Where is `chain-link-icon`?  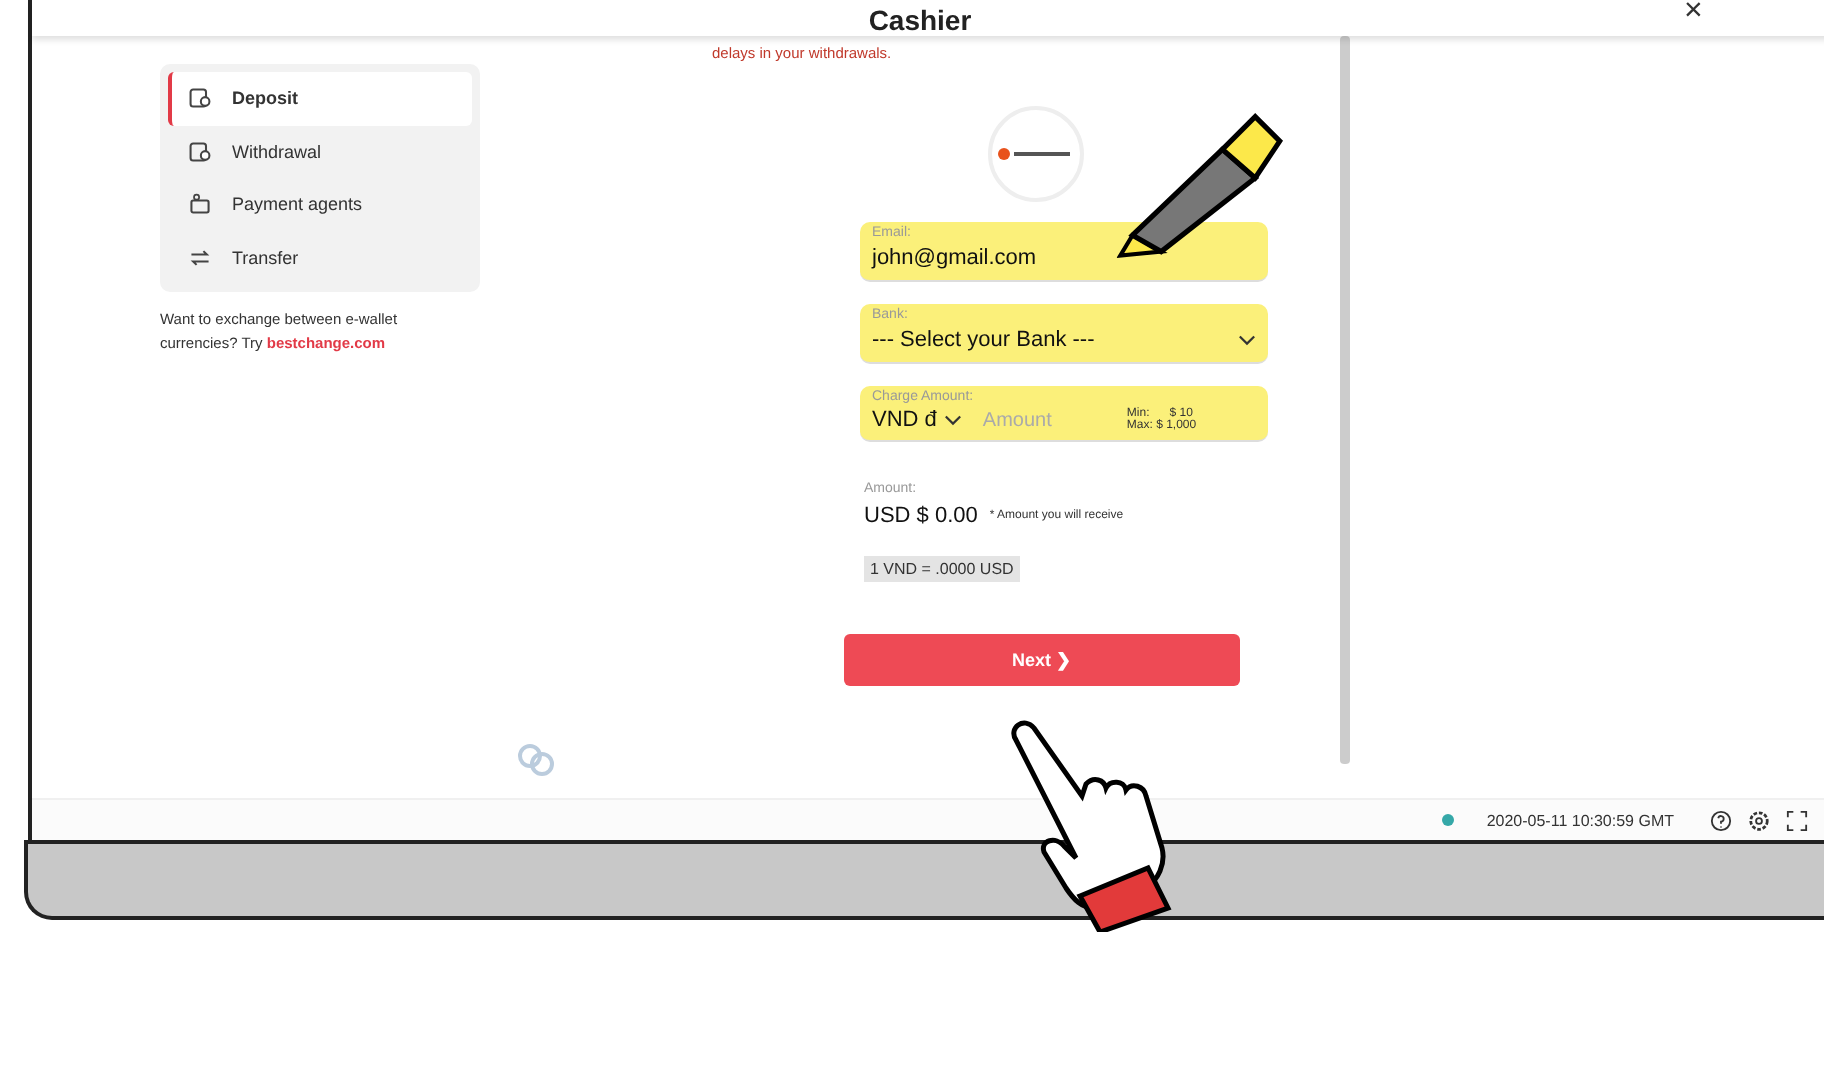
chain-link-icon is located at coordinates (536, 760).